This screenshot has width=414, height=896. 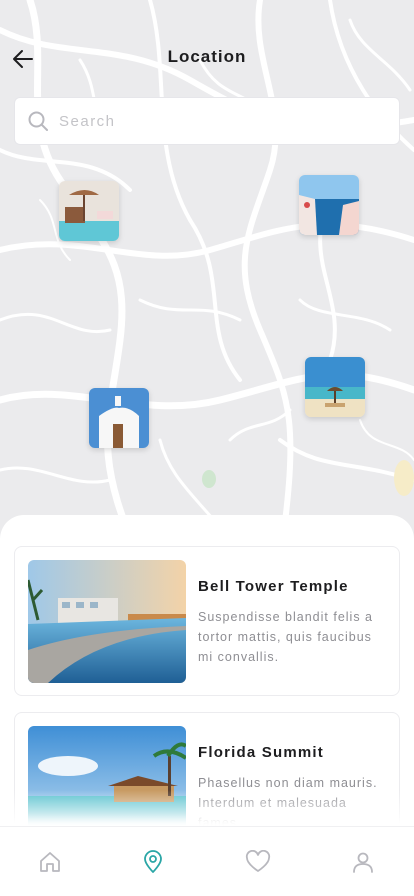 I want to click on heart-icon, so click(x=258, y=861).